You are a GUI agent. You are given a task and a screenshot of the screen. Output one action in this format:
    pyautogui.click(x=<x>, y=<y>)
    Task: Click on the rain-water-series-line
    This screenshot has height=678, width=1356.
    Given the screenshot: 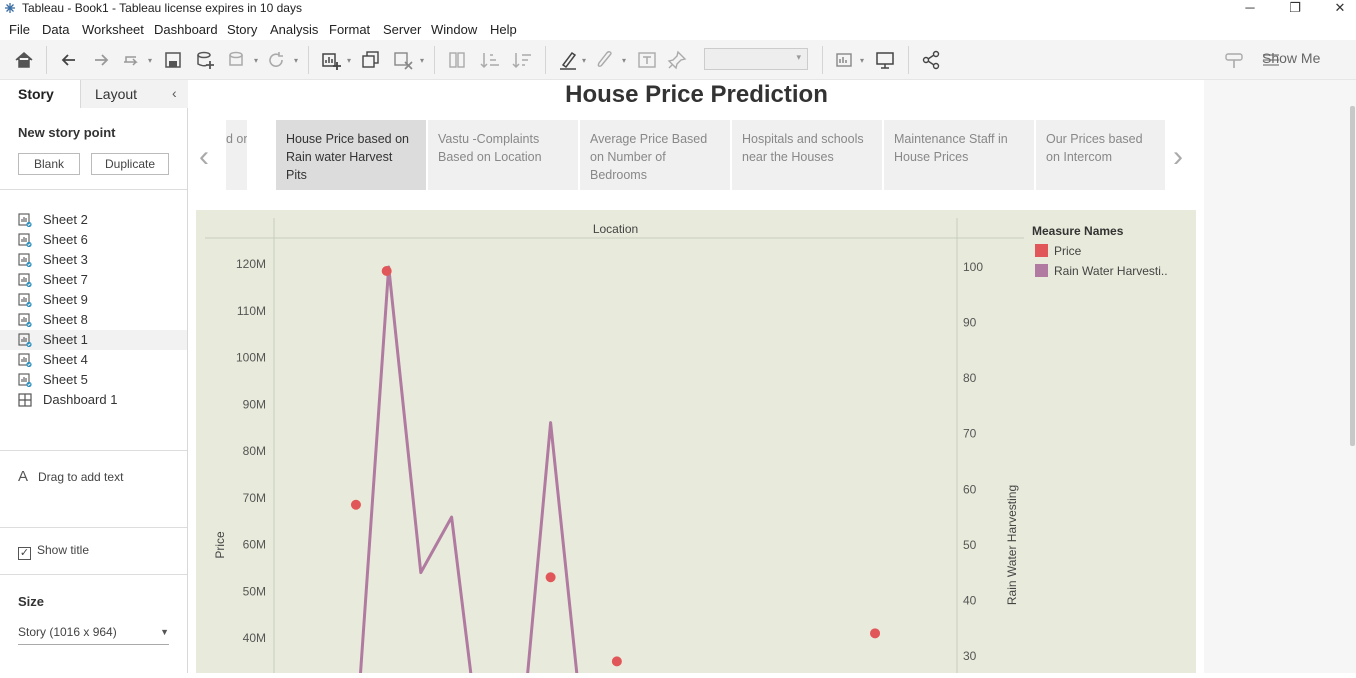 What is the action you would take?
    pyautogui.click(x=469, y=469)
    